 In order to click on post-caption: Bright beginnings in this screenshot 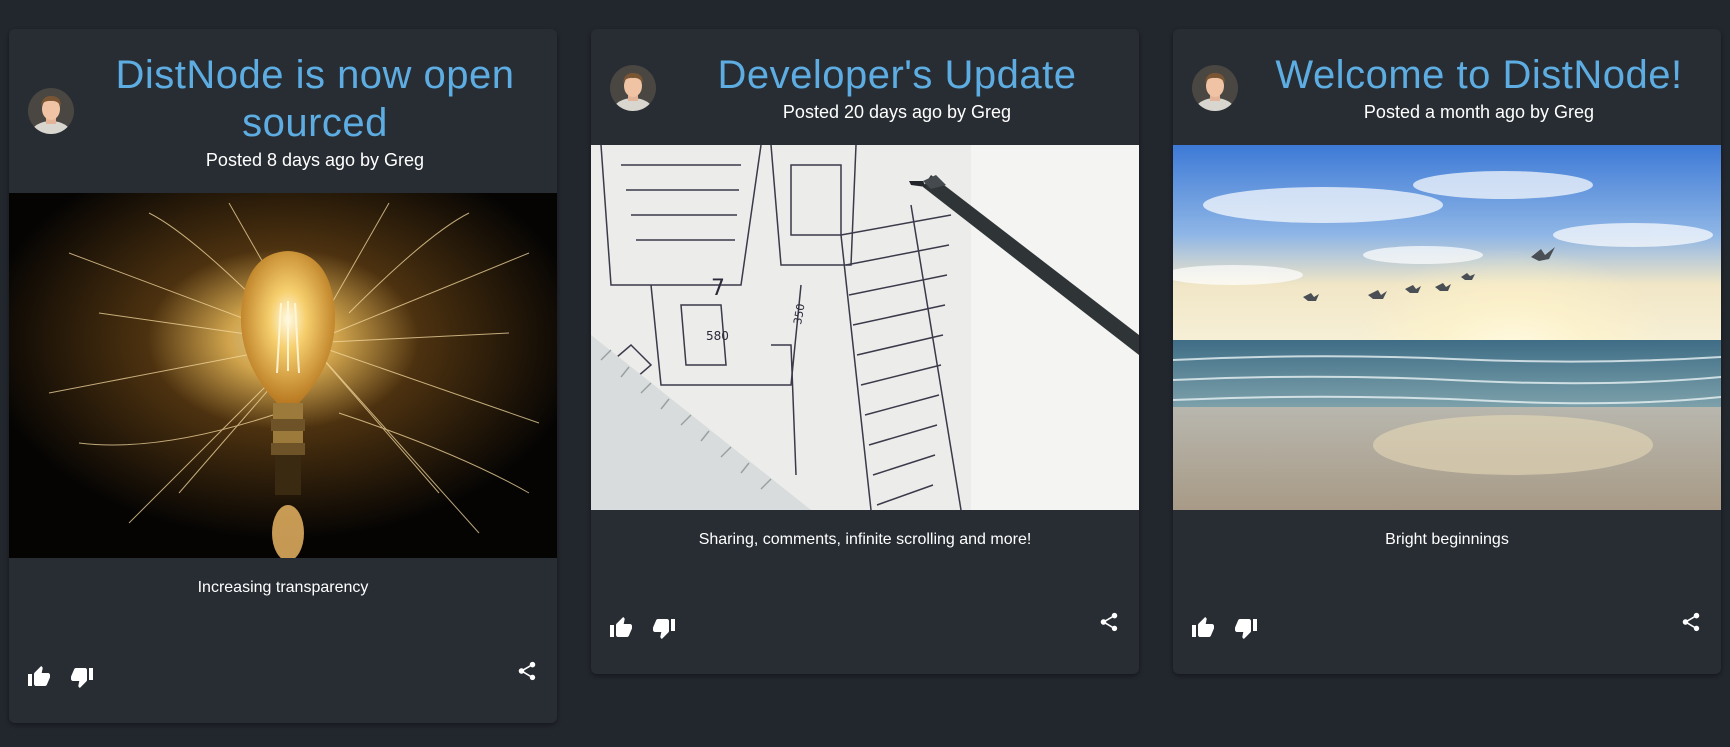, I will do `click(1447, 539)`.